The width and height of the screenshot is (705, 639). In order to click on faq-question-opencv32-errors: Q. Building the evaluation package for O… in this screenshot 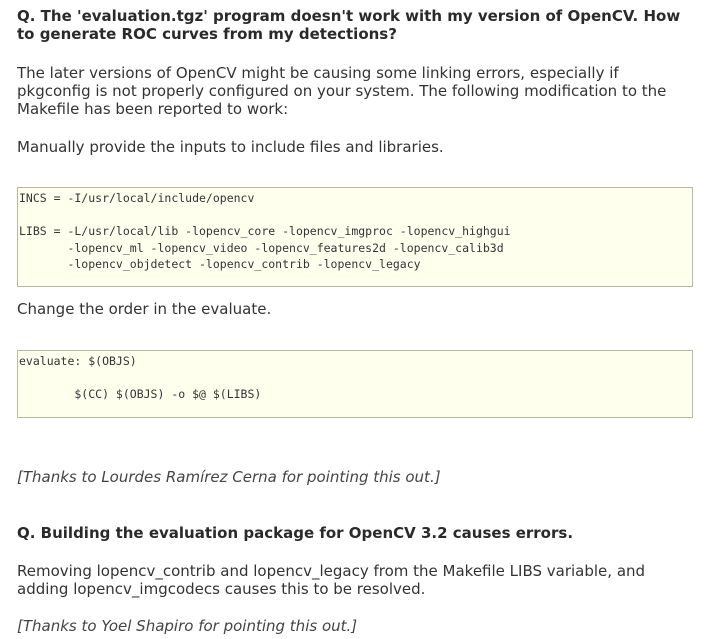, I will do `click(295, 533)`.